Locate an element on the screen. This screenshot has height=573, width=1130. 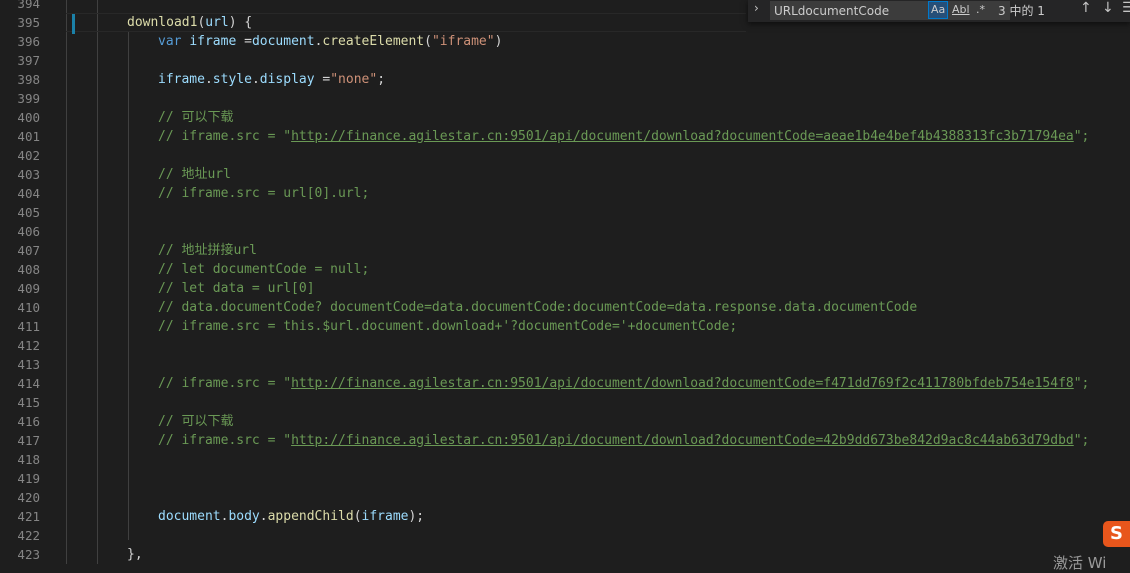
code-token: // 地址url is located at coordinates (194, 174).